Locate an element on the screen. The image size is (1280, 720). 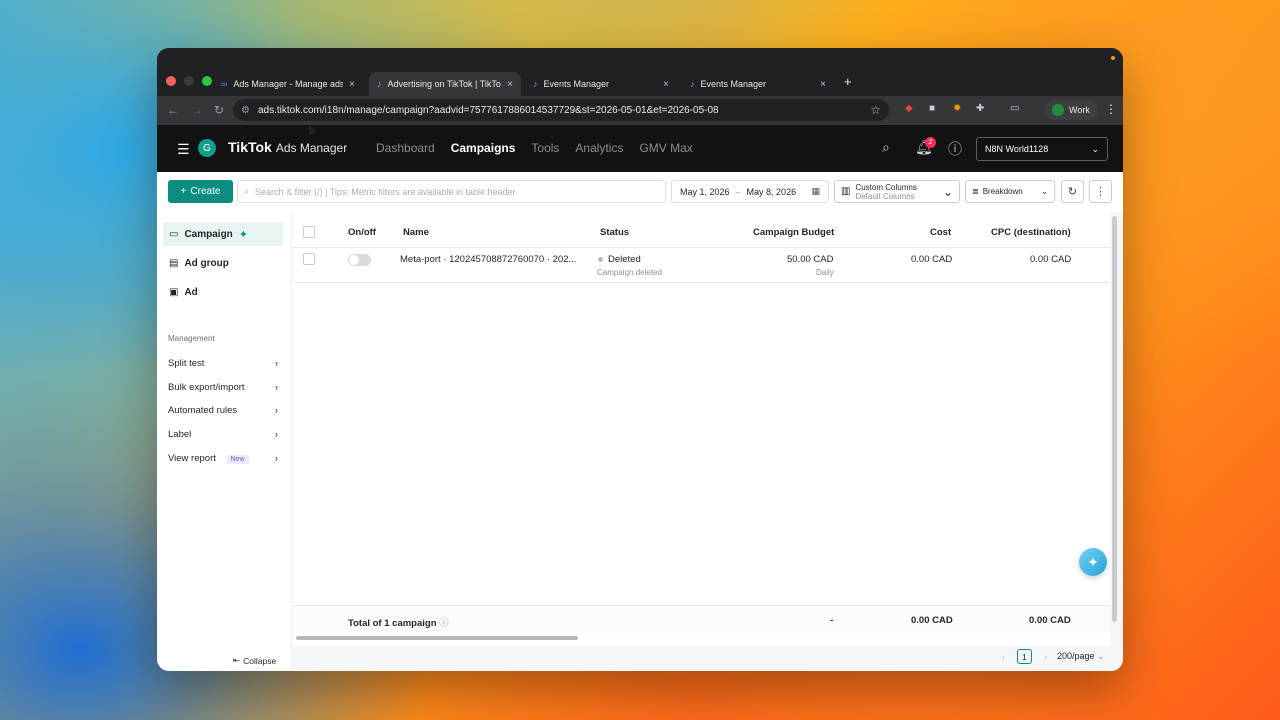
sidebar-item-ad: ▣ Ad is located at coordinates (223, 292).